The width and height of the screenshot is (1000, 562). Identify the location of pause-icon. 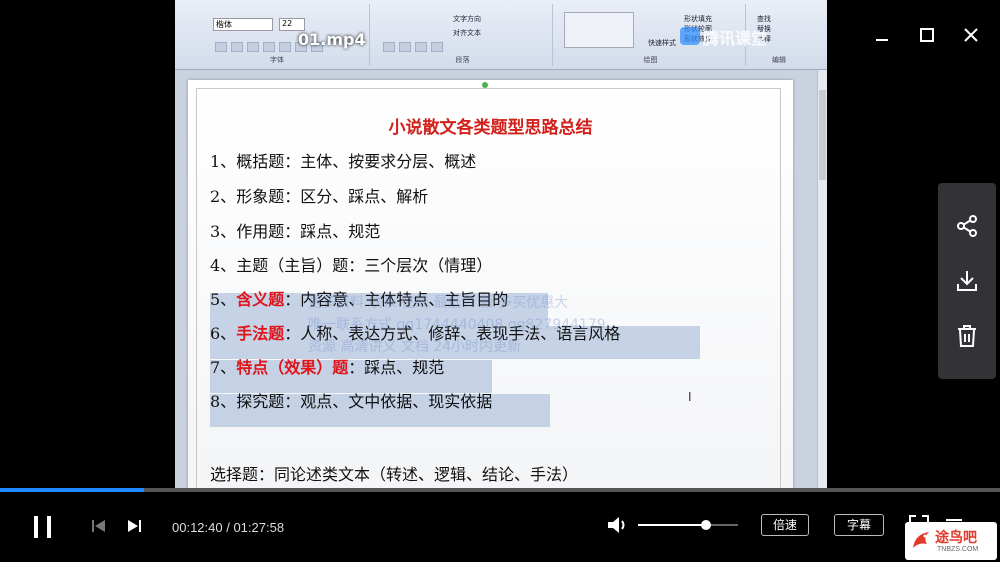
(42, 527).